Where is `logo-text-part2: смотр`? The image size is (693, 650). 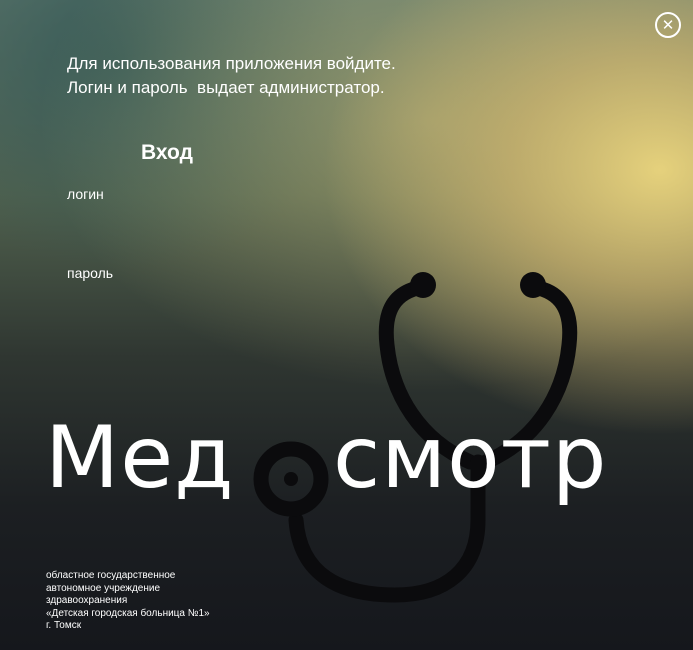
logo-text-part2: смотр is located at coordinates (470, 458).